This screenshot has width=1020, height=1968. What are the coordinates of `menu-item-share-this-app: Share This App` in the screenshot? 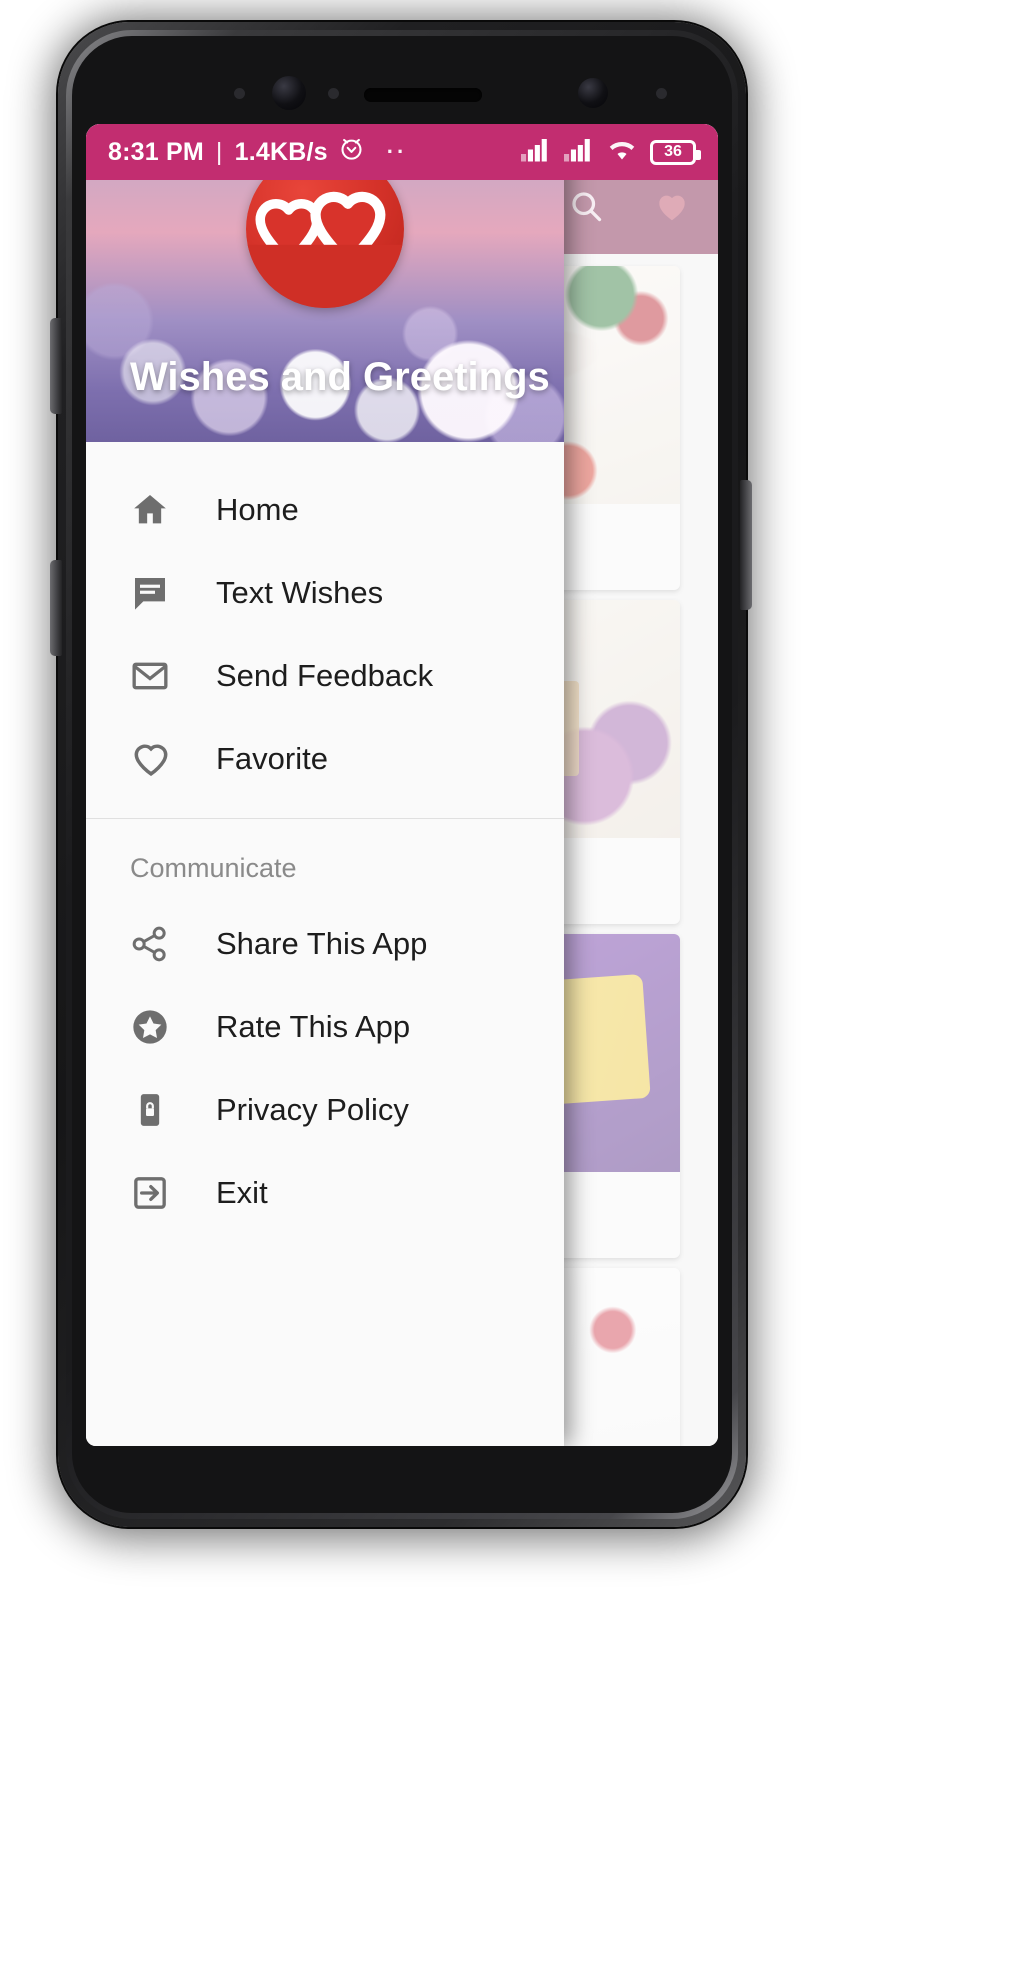 It's located at (325, 943).